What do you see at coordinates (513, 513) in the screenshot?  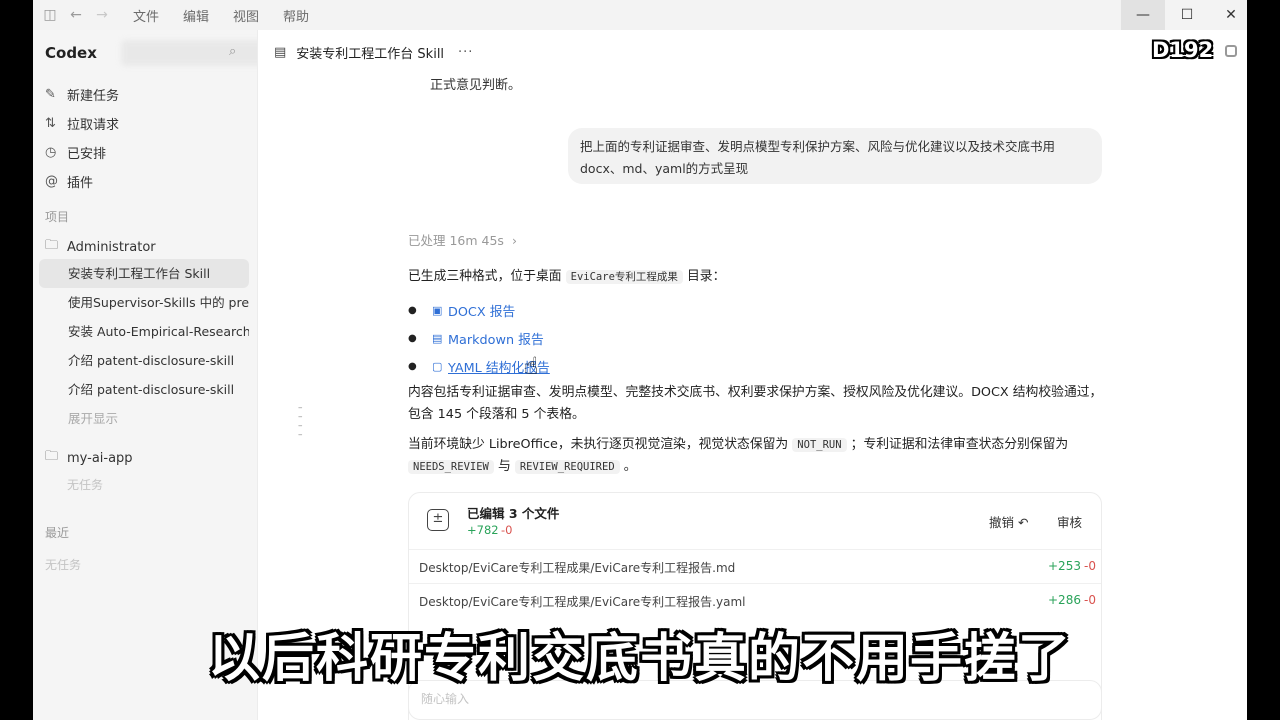 I see `card-title: 已编辑 3 个文件` at bounding box center [513, 513].